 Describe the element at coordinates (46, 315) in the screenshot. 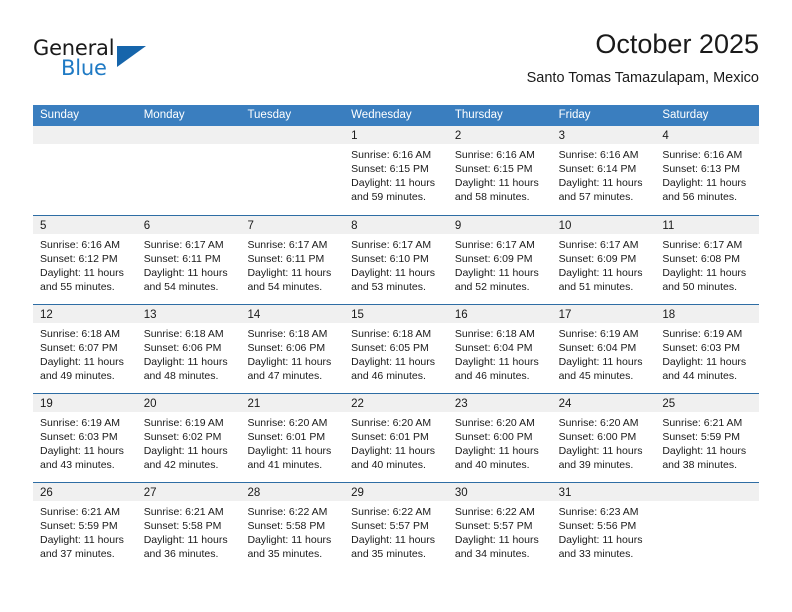

I see `day-number: 12` at that location.